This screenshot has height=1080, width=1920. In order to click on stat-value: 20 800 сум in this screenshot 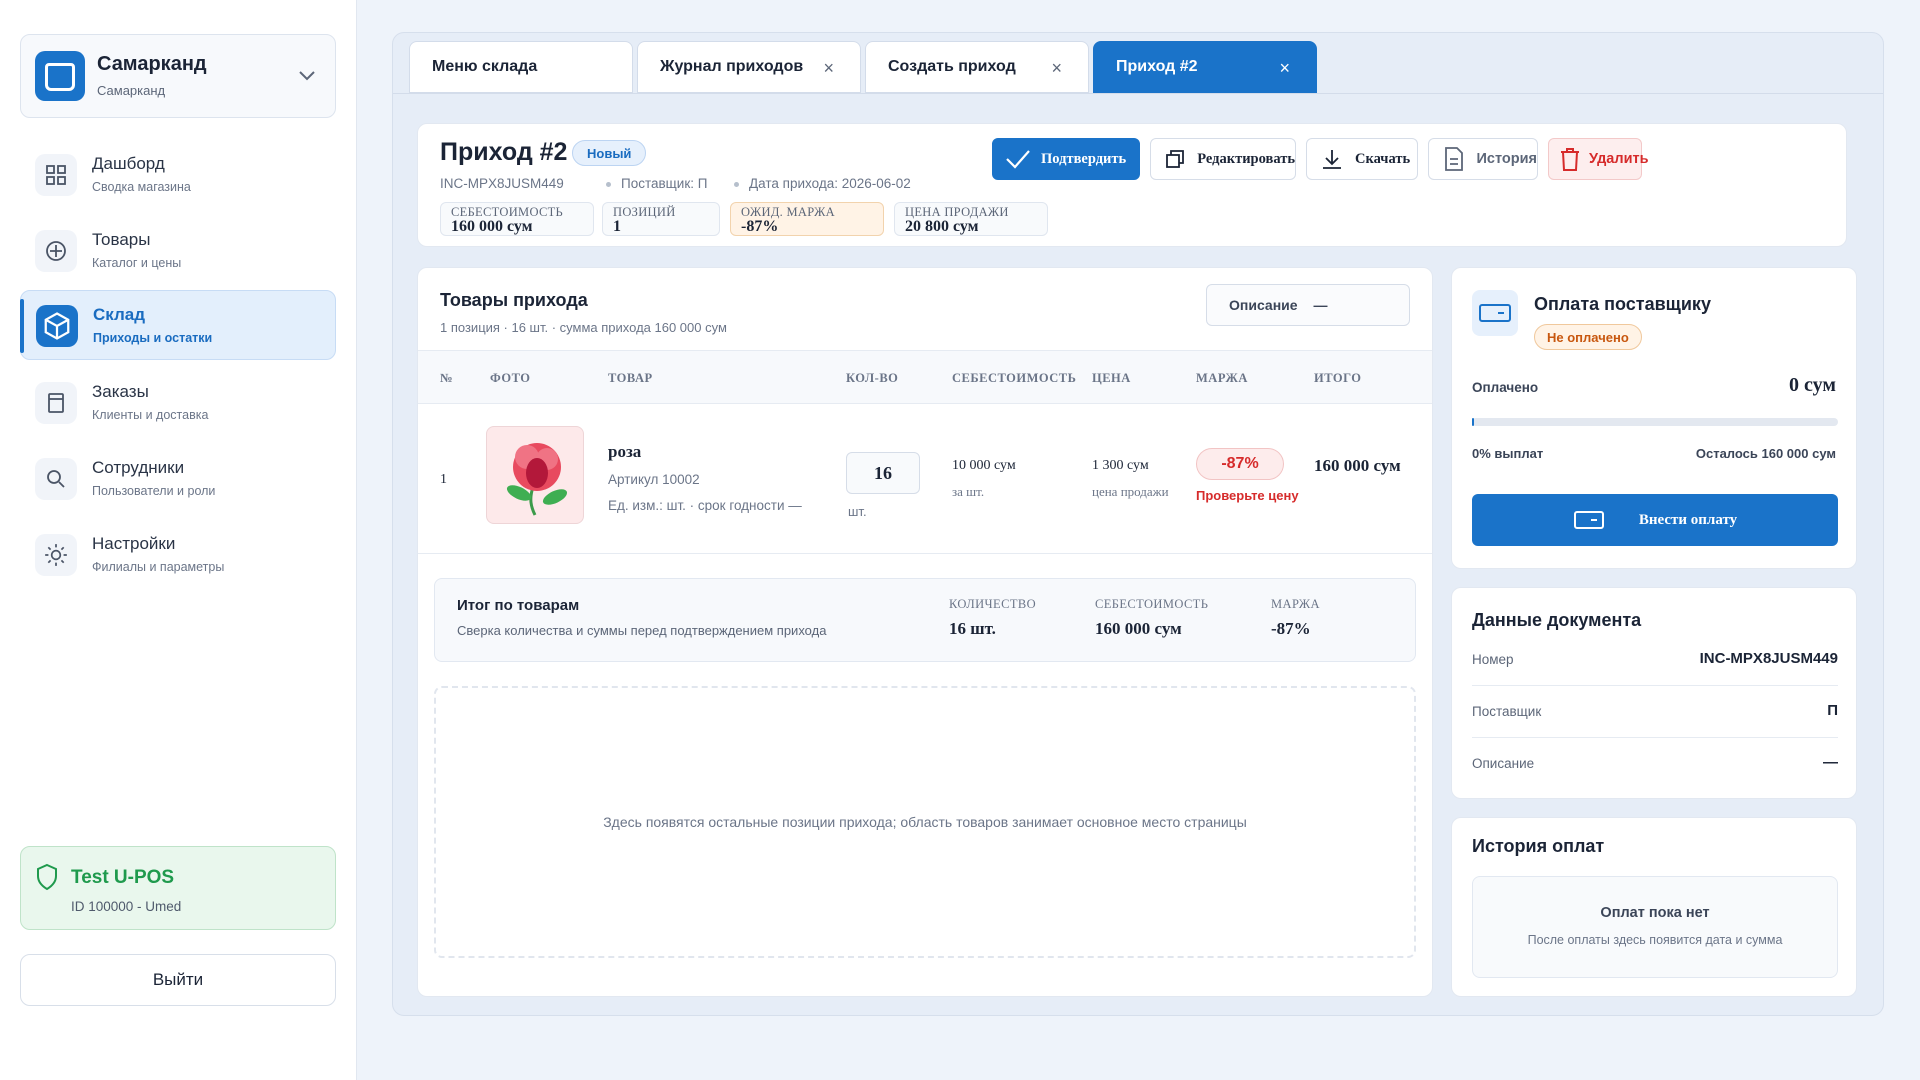, I will do `click(942, 226)`.